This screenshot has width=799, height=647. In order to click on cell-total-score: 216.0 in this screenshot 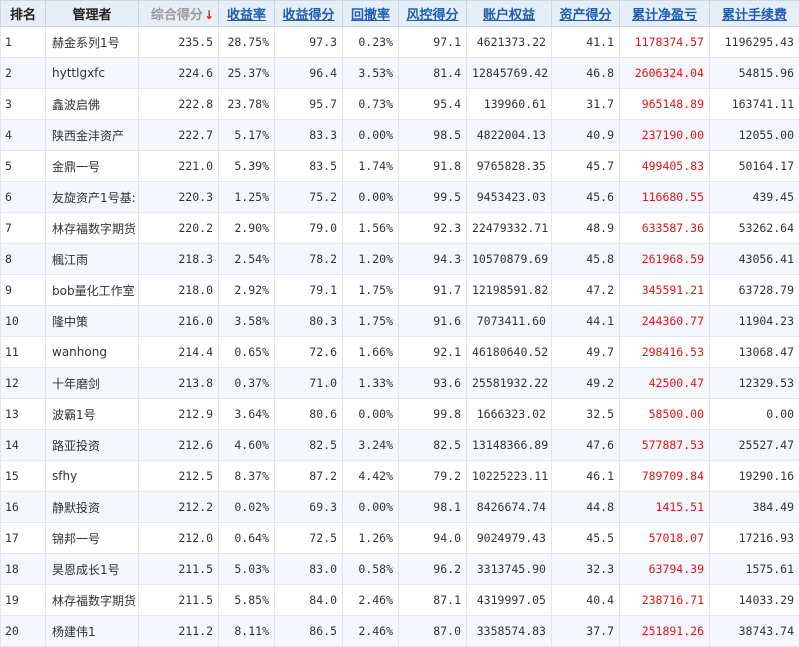, I will do `click(179, 321)`.